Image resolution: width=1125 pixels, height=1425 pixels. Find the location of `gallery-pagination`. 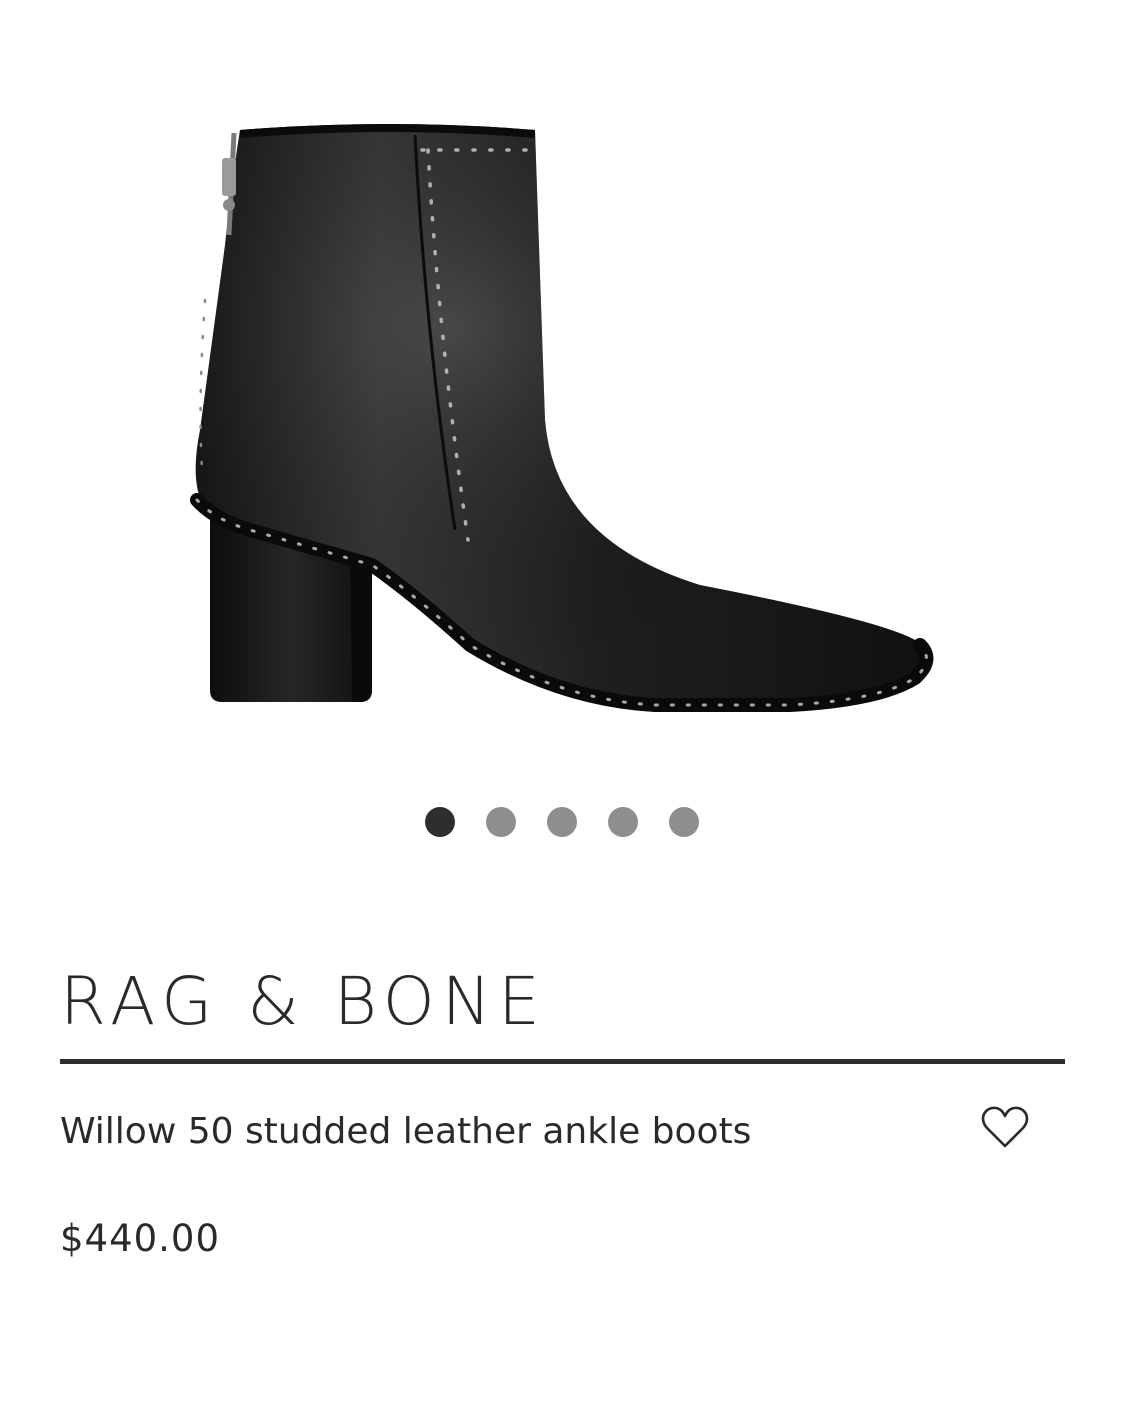

gallery-pagination is located at coordinates (562, 823).